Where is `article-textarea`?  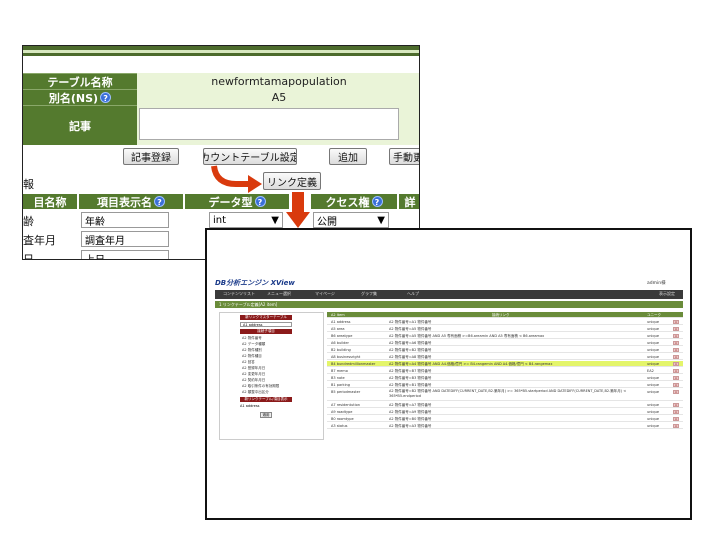
article-textarea is located at coordinates (269, 124).